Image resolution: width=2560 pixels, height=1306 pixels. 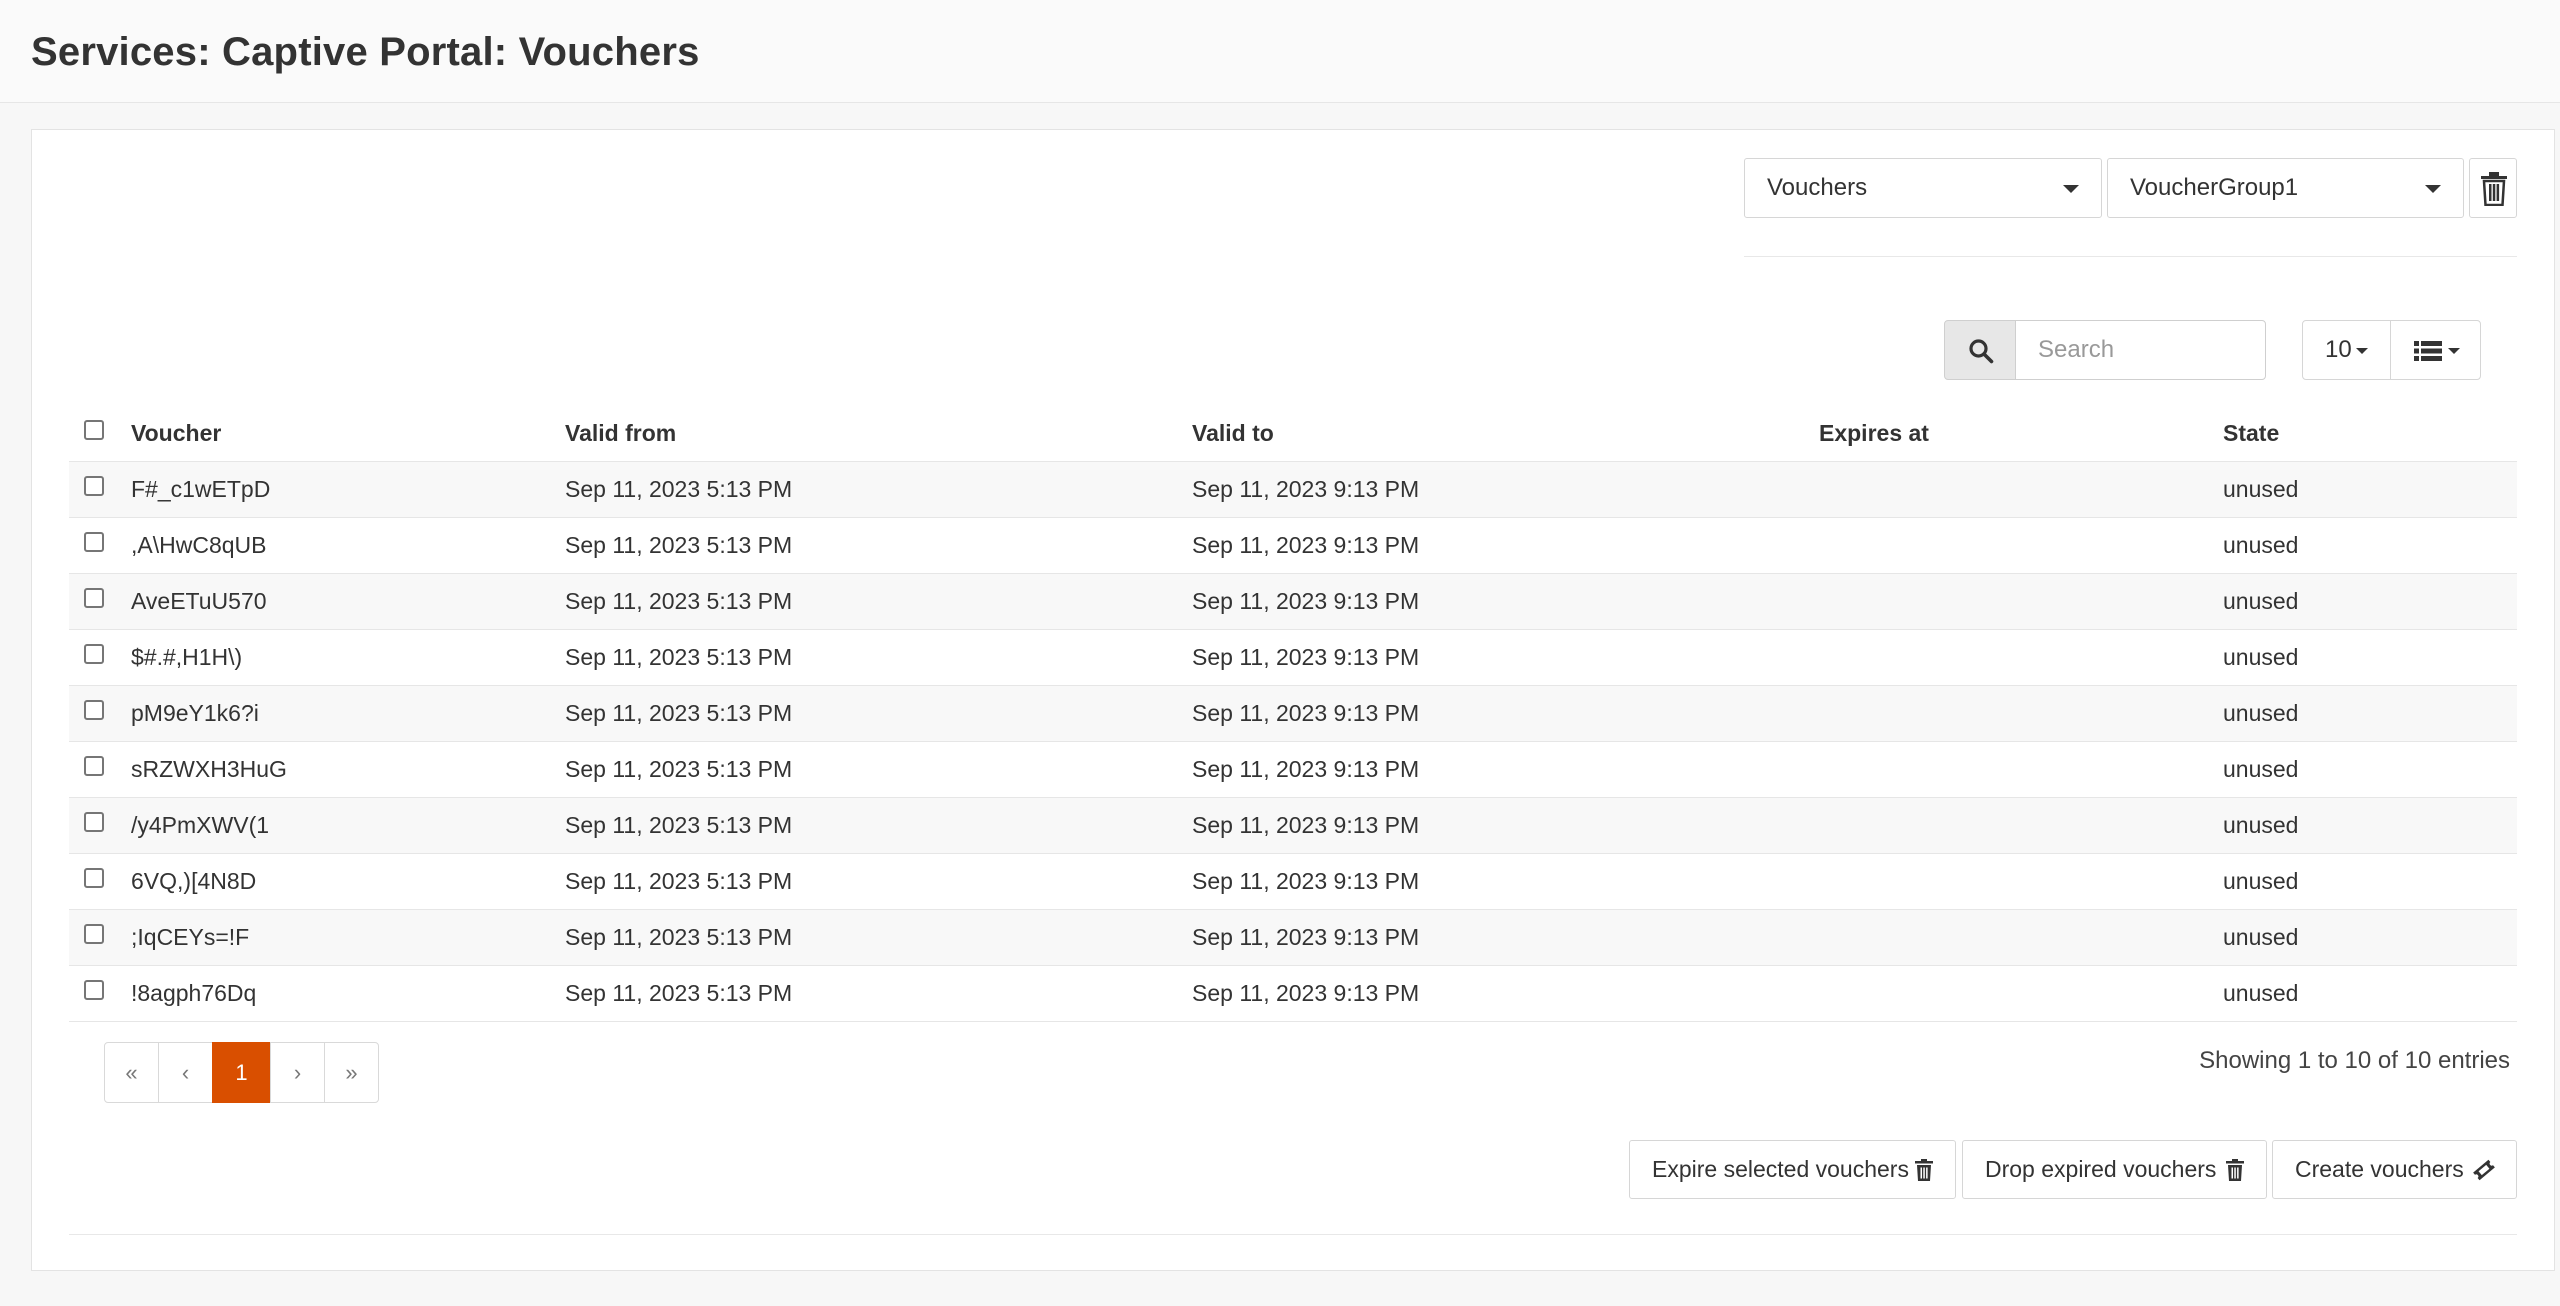 What do you see at coordinates (1874, 433) in the screenshot?
I see `header-expires-at: Expires at` at bounding box center [1874, 433].